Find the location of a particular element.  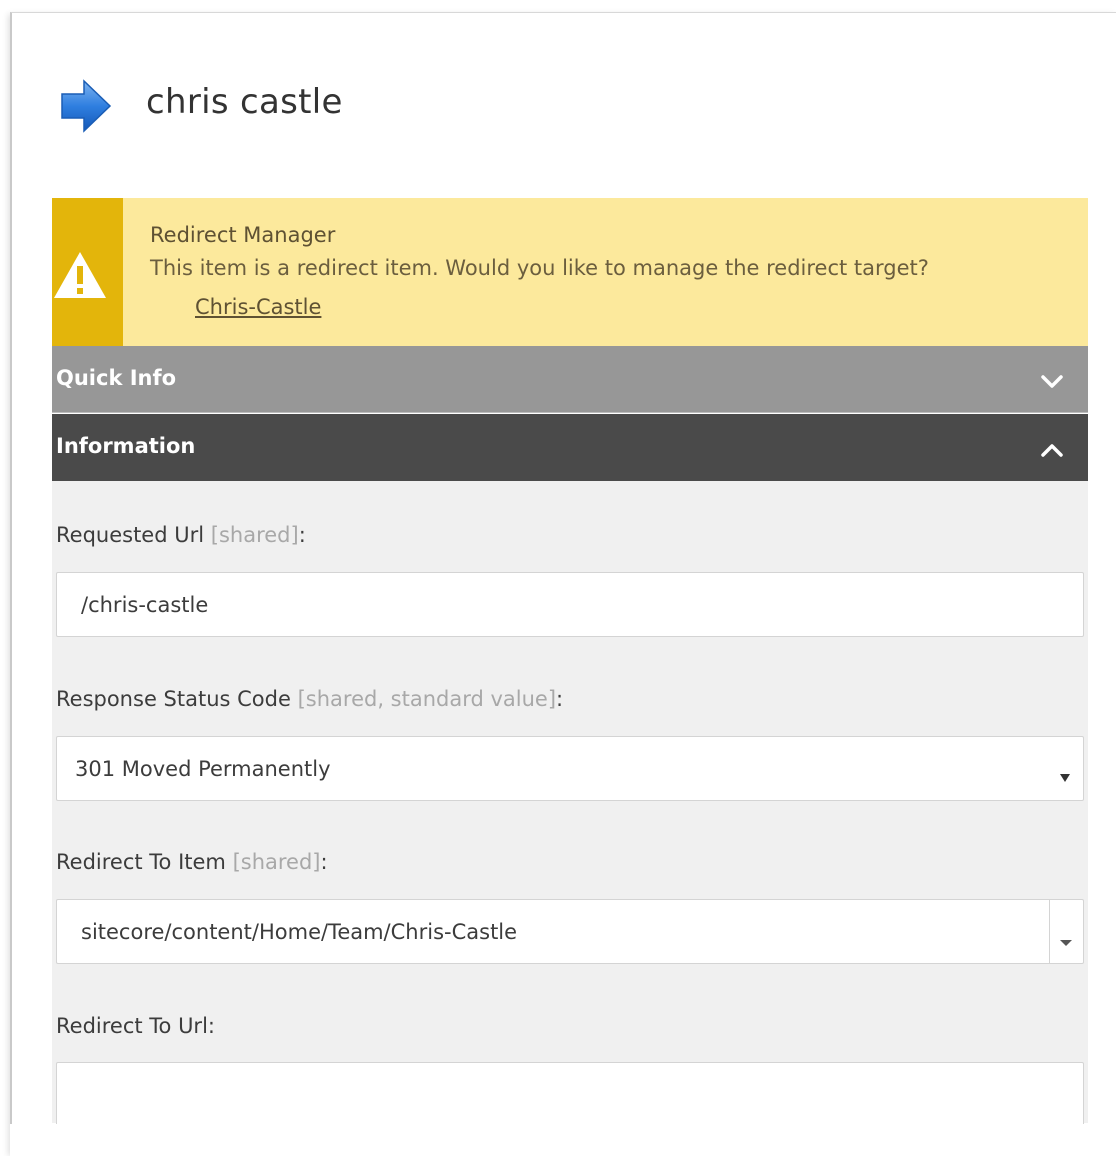

requested-url-value: /chris-castle is located at coordinates (145, 605).